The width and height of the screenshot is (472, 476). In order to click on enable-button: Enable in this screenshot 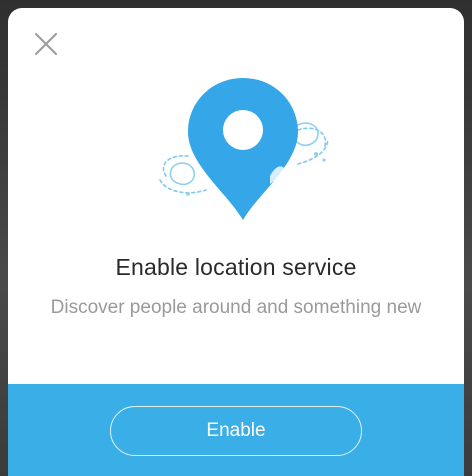, I will do `click(236, 431)`.